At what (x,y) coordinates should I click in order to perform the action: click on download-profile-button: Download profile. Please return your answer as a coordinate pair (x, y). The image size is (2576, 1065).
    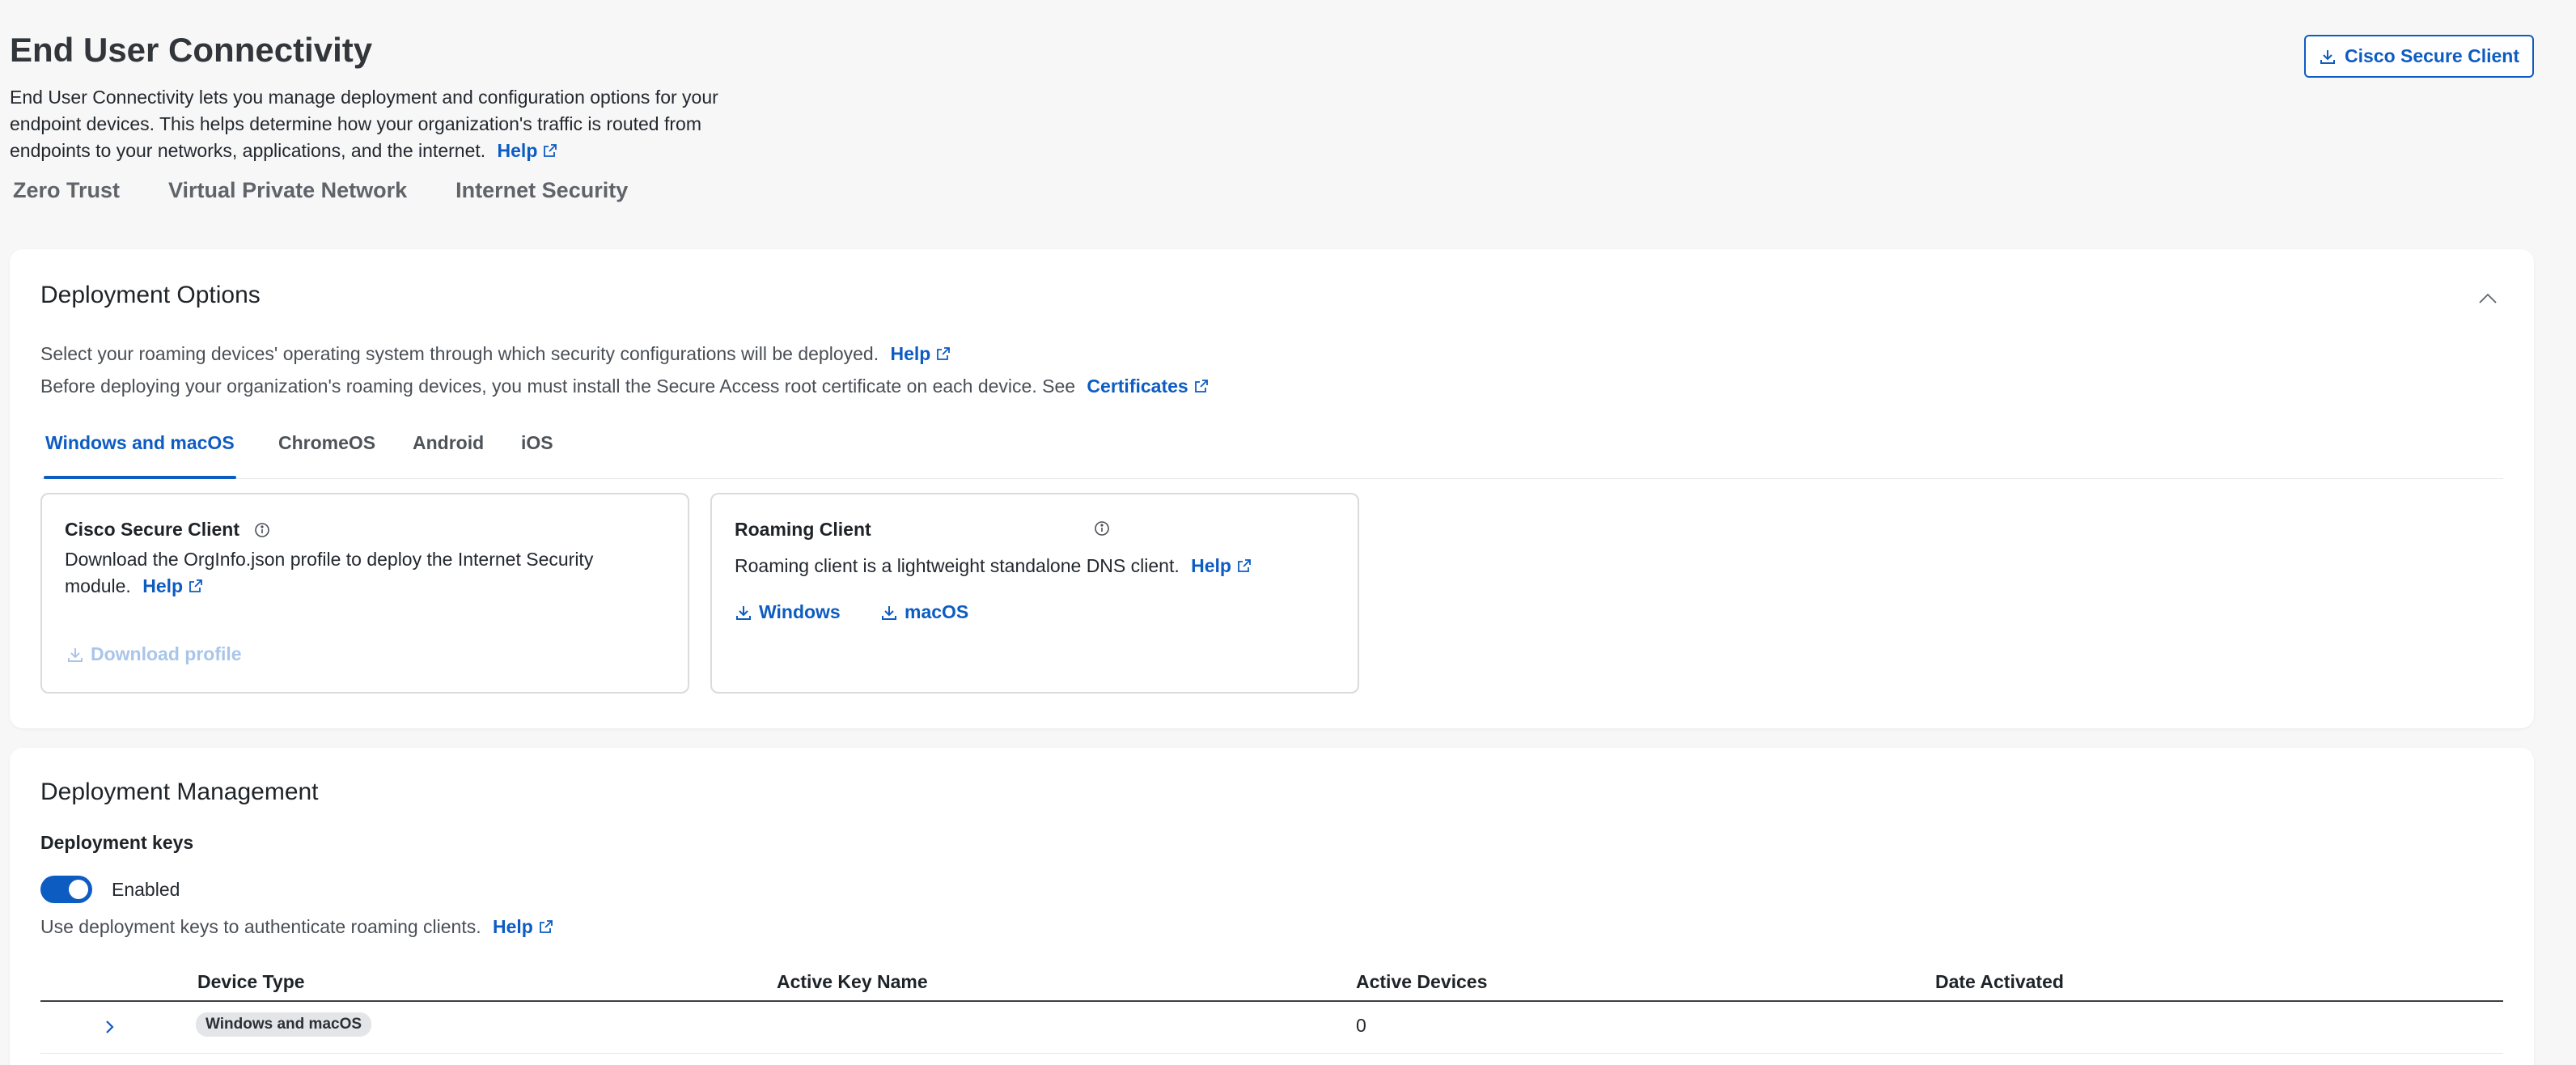
    Looking at the image, I should click on (154, 654).